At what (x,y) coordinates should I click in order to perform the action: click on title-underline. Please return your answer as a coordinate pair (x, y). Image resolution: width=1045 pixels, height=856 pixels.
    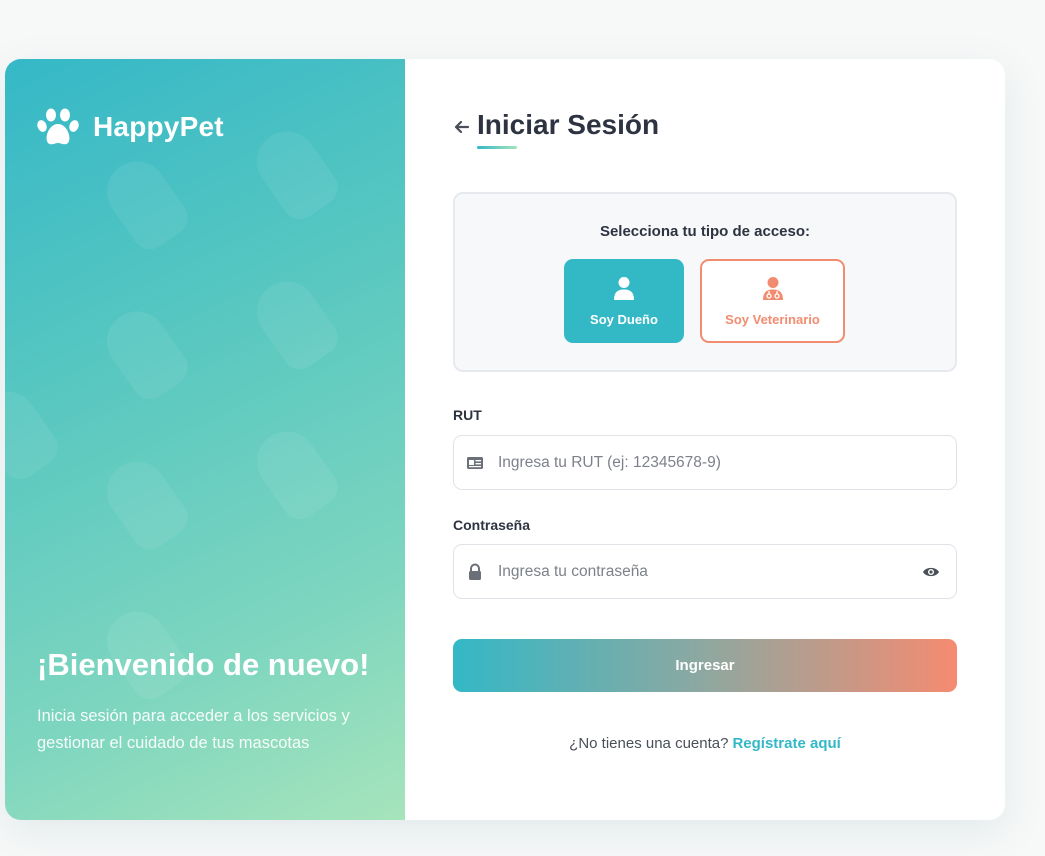
    Looking at the image, I should click on (497, 147).